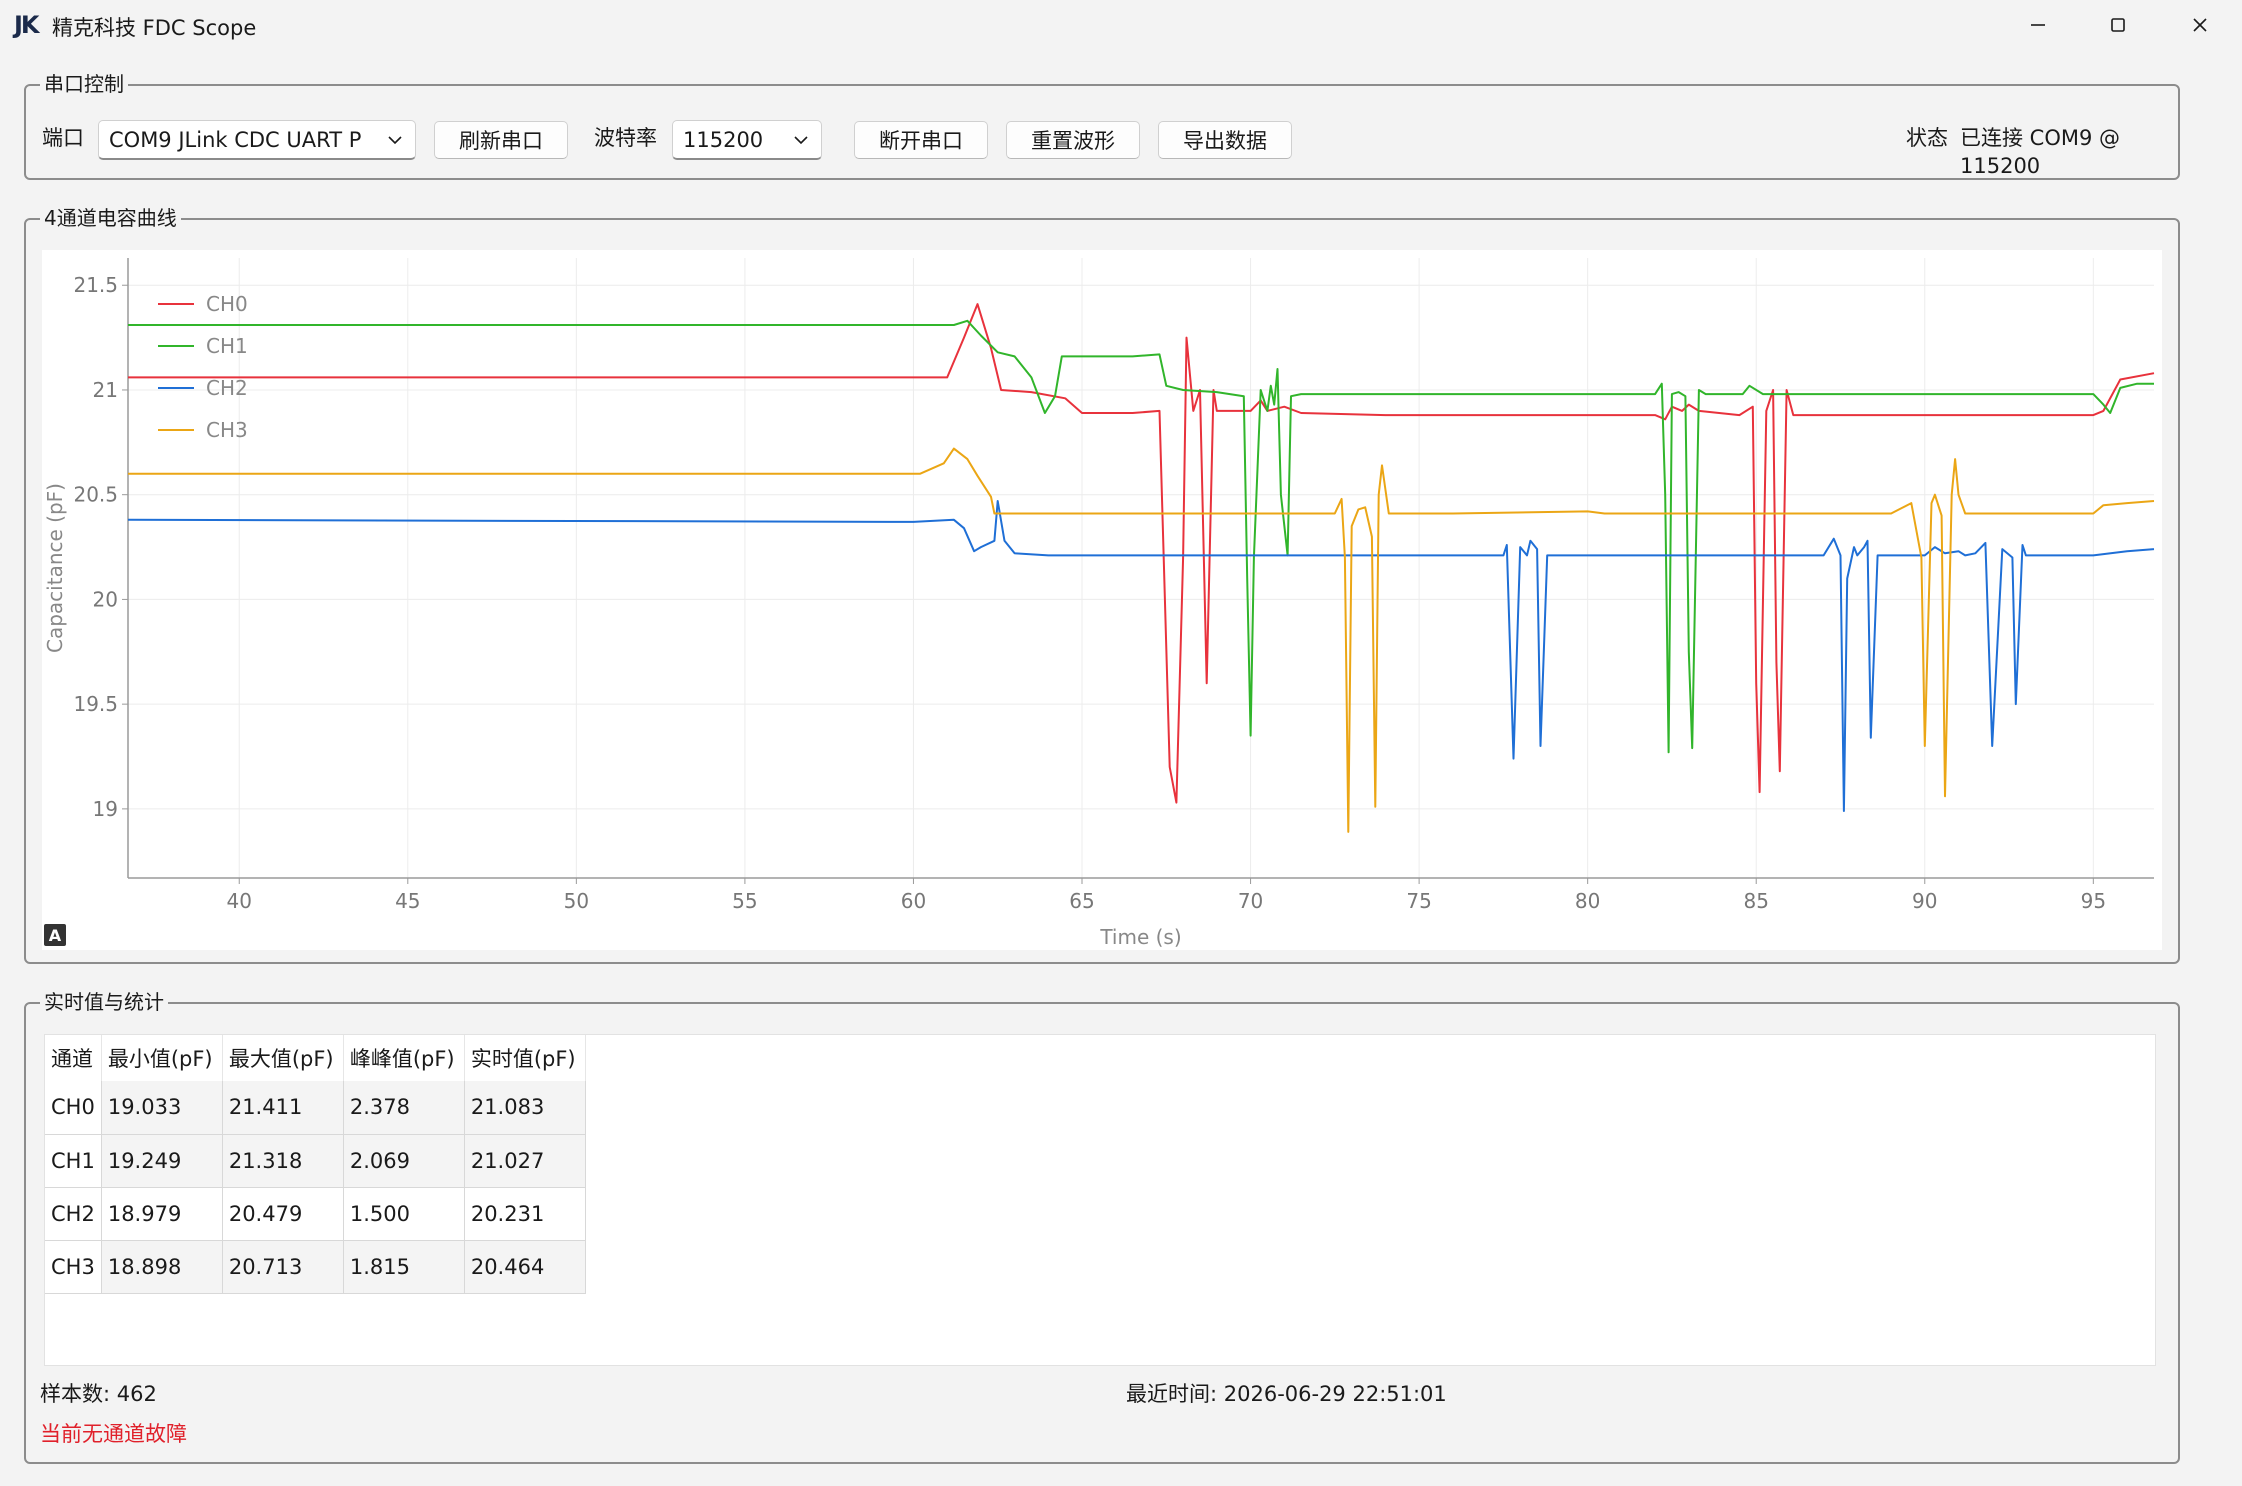 Image resolution: width=2242 pixels, height=1486 pixels. What do you see at coordinates (73, 1267) in the screenshot?
I see `row-channel: CH3` at bounding box center [73, 1267].